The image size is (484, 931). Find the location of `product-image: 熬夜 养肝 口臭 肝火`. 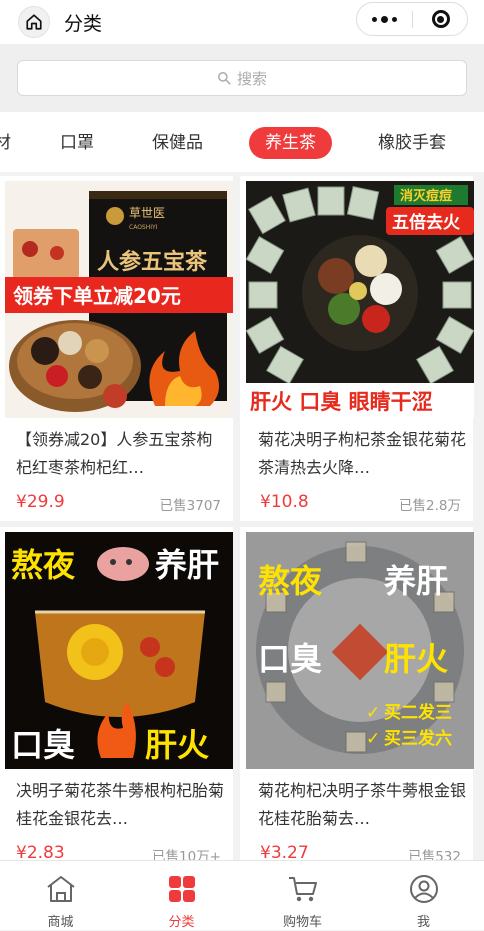

product-image: 熬夜 养肝 口臭 肝火 is located at coordinates (119, 650).